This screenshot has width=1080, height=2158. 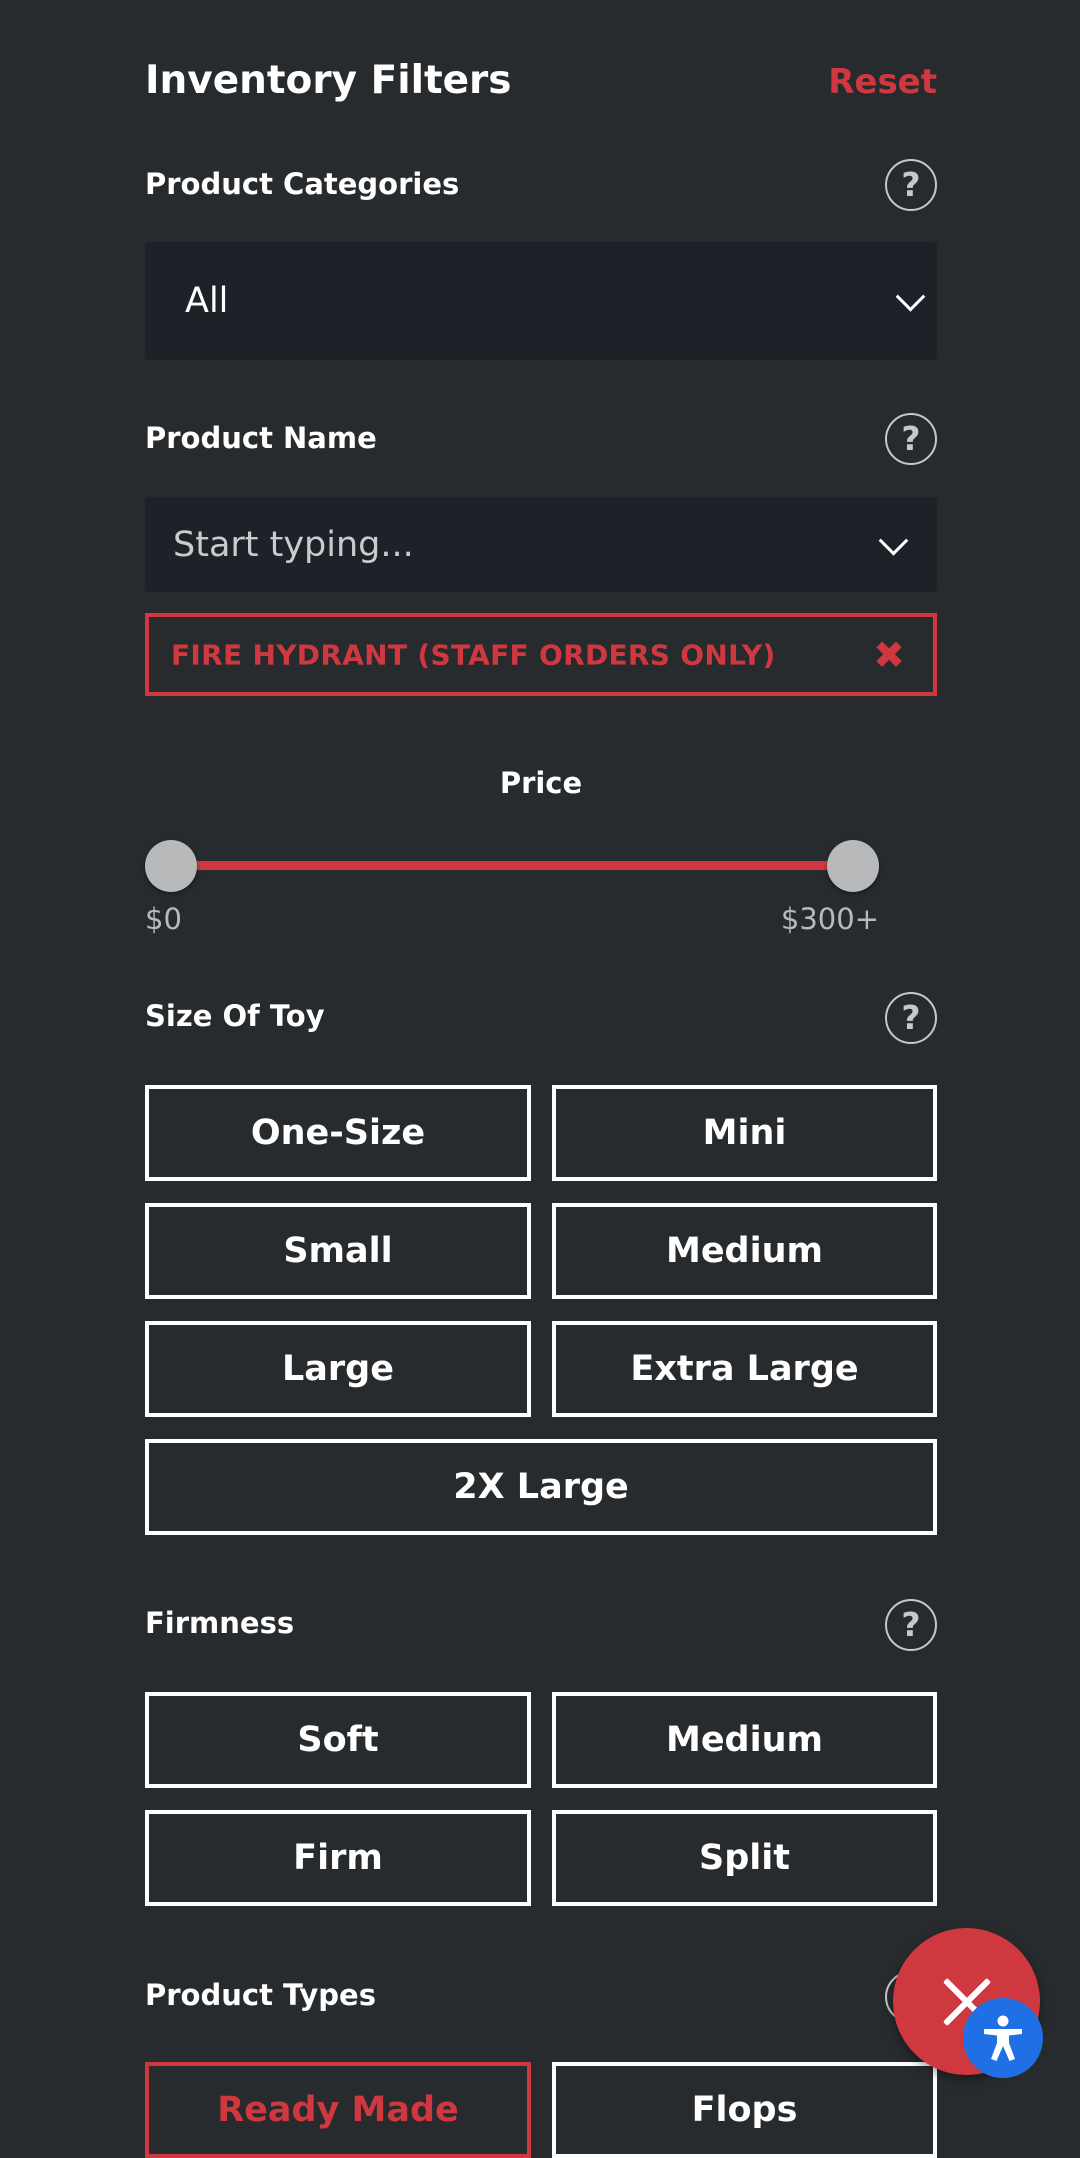 I want to click on selected-product-tag: FIRE HYDRANT (STAFF ORDERS ONLY) ✖, so click(x=541, y=654).